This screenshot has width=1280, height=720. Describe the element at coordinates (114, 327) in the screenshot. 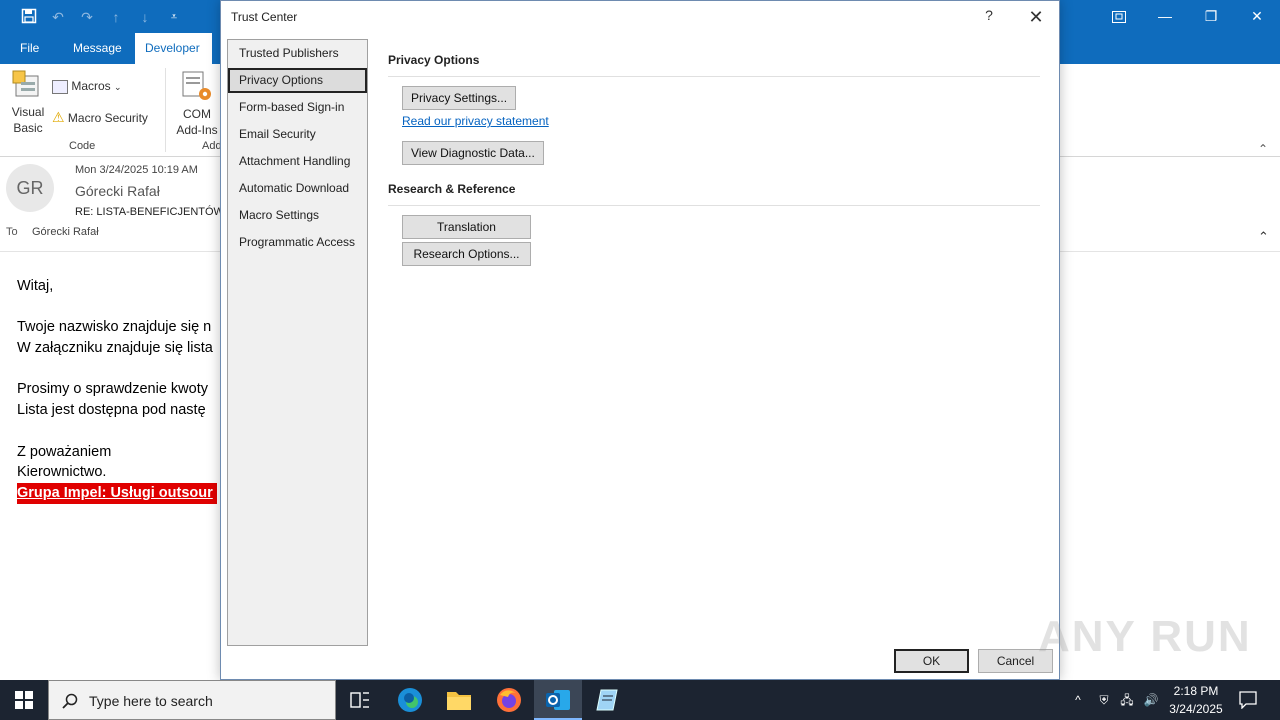

I see `body-line: Twoje nazwisko znajduje się n` at that location.